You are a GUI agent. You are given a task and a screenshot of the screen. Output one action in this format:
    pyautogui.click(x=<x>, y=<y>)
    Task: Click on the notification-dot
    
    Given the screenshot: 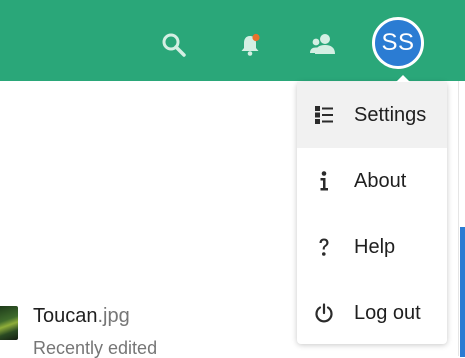 What is the action you would take?
    pyautogui.click(x=256, y=37)
    